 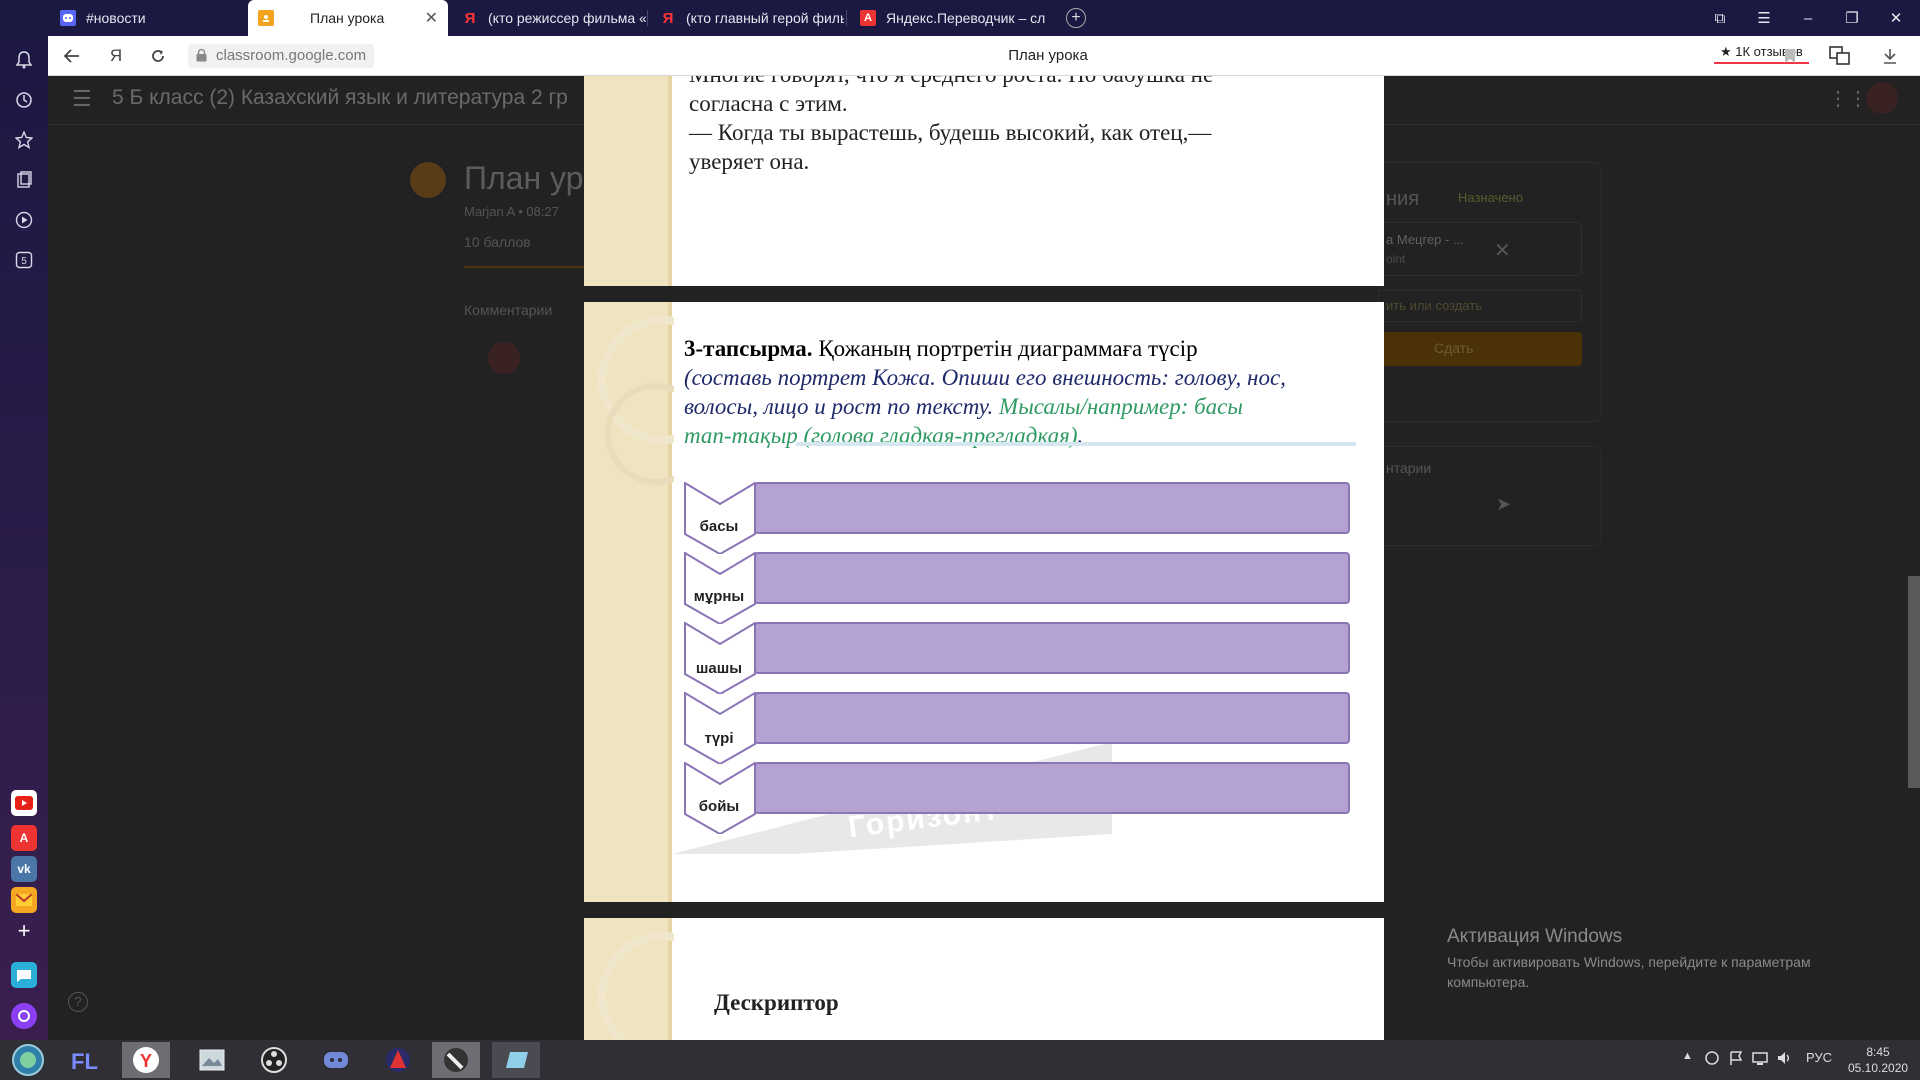 What do you see at coordinates (1882, 98) in the screenshot?
I see `avatar` at bounding box center [1882, 98].